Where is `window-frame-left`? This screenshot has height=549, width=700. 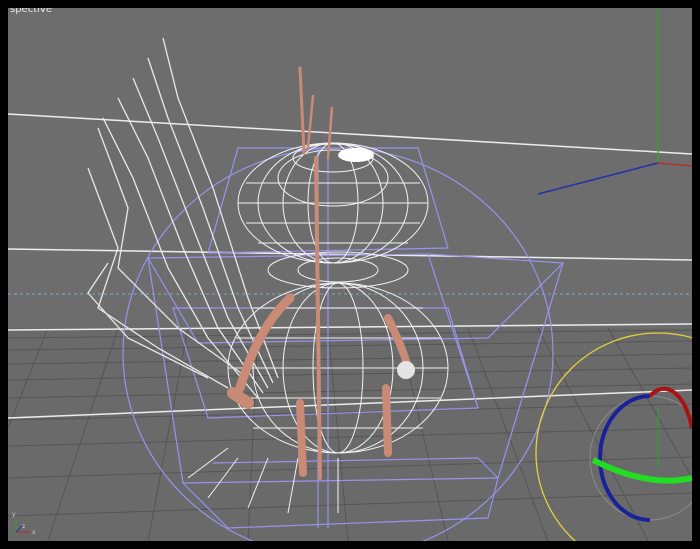
window-frame-left is located at coordinates (4, 274).